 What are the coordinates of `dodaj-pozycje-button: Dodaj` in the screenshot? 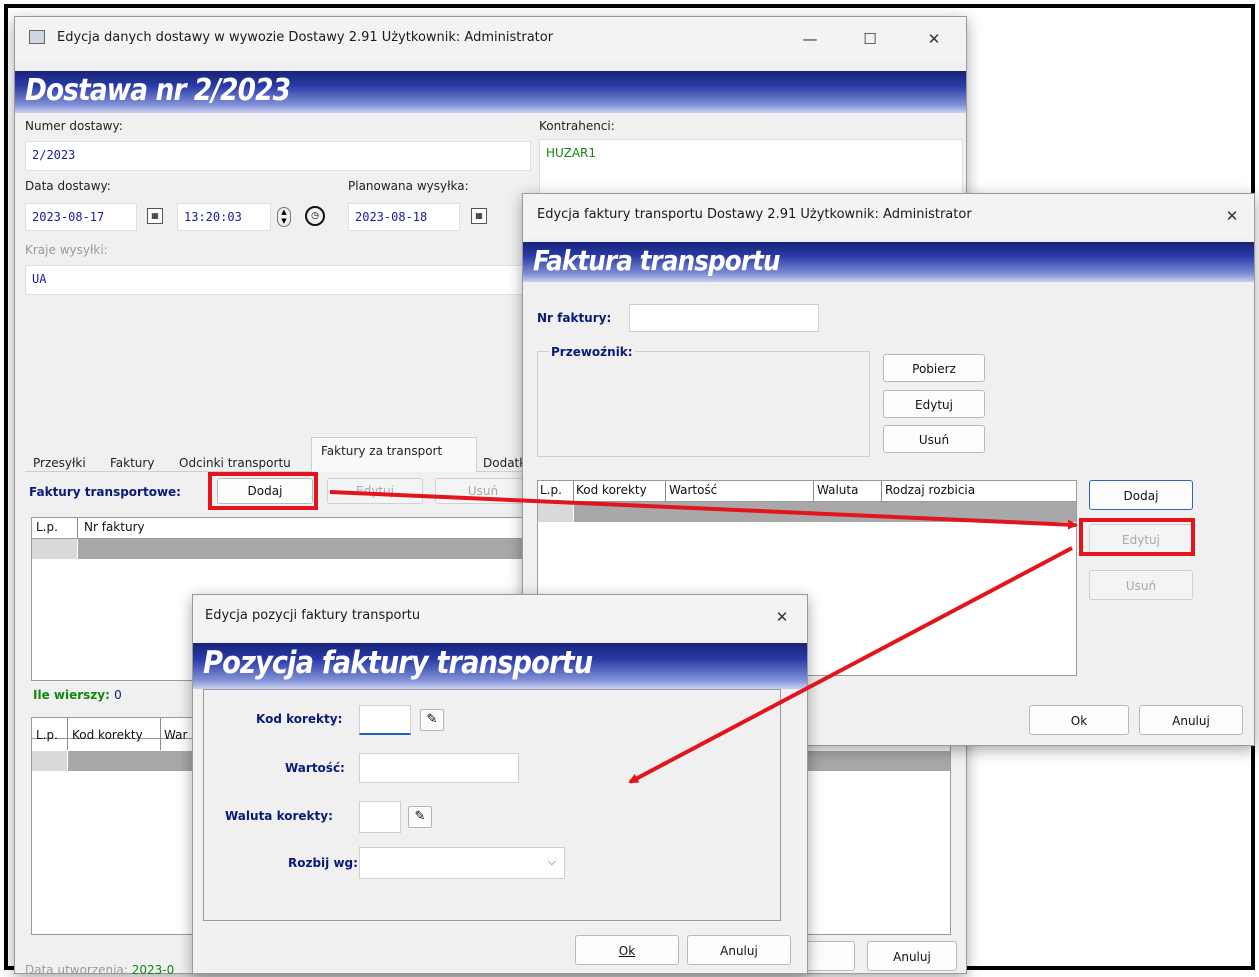 It's located at (1141, 495).